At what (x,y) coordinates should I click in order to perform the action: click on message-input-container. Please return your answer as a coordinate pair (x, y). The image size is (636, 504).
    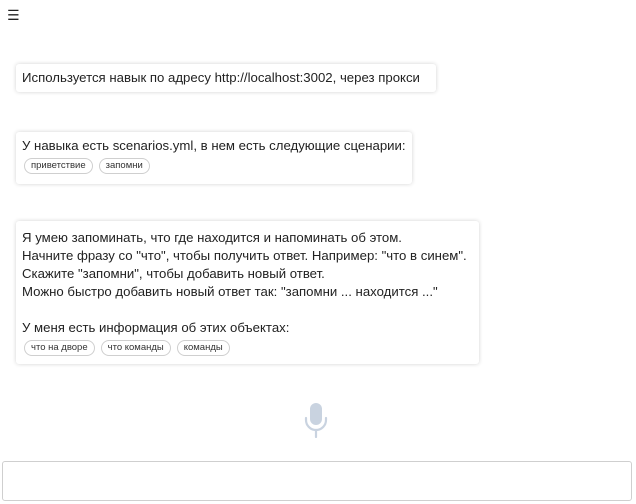
    Looking at the image, I should click on (317, 481).